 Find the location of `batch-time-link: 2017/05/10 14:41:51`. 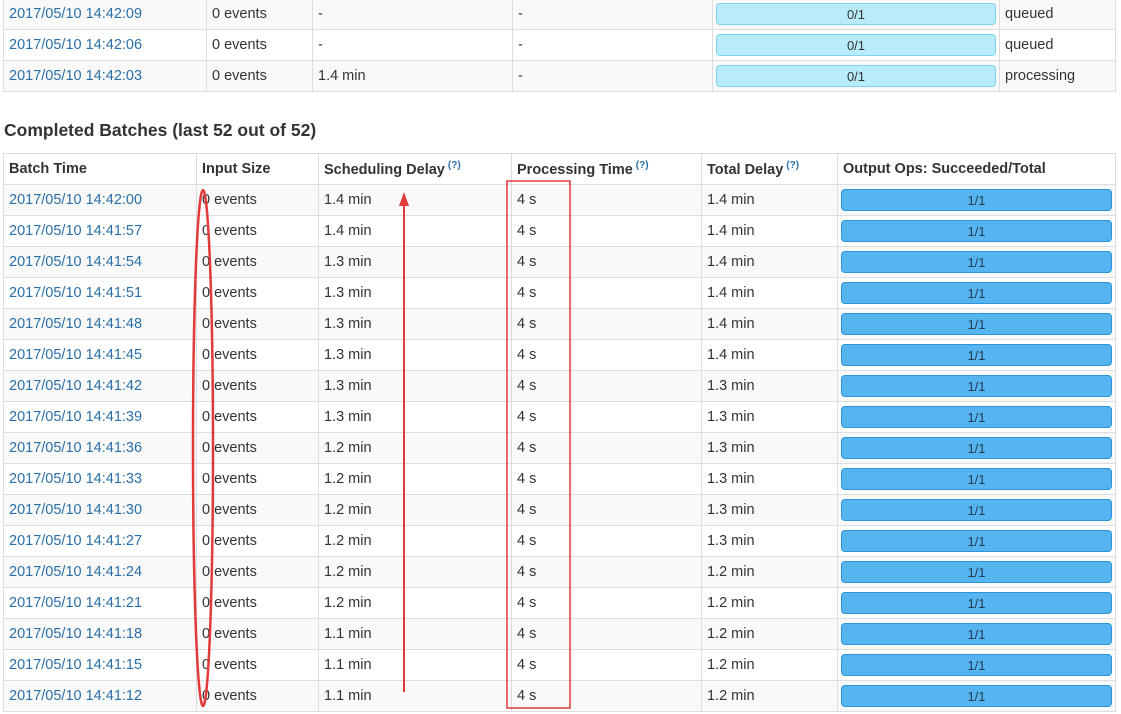

batch-time-link: 2017/05/10 14:41:51 is located at coordinates (75, 293).